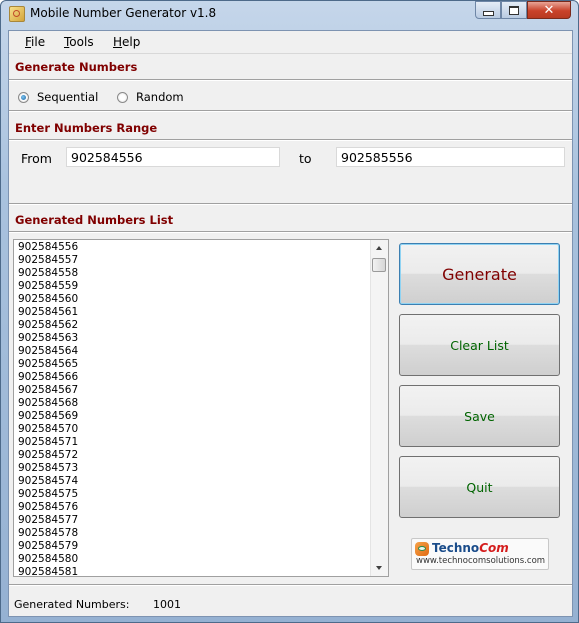 This screenshot has height=623, width=579. I want to click on app-icon, so click(17, 14).